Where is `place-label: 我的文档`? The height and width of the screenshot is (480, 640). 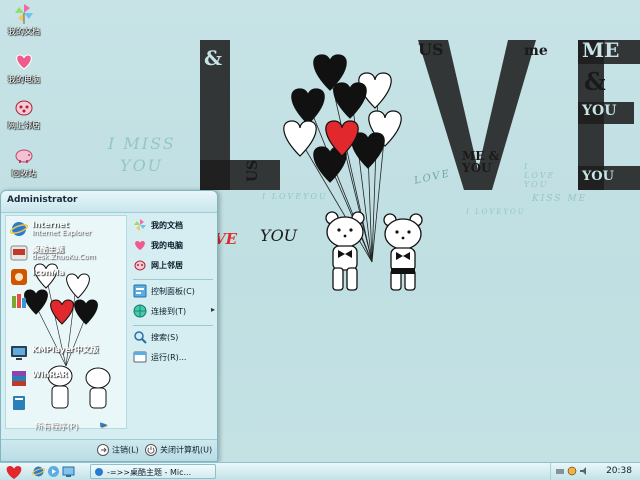
place-label: 我的文档 is located at coordinates (167, 225).